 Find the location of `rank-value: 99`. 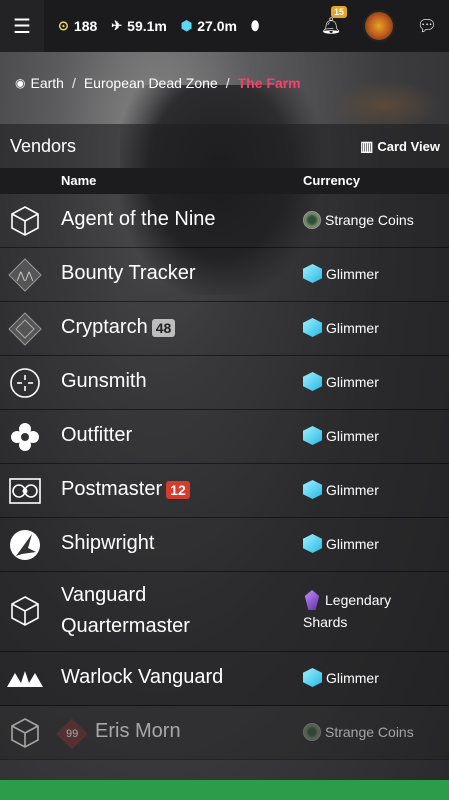

rank-value: 99 is located at coordinates (72, 734).